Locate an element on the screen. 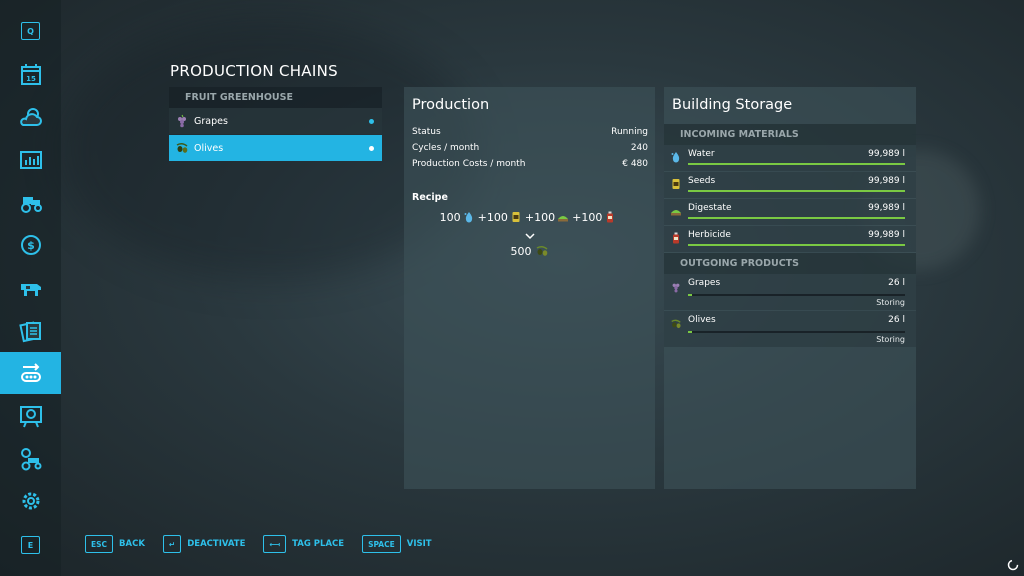  stat-value: Running is located at coordinates (629, 132).